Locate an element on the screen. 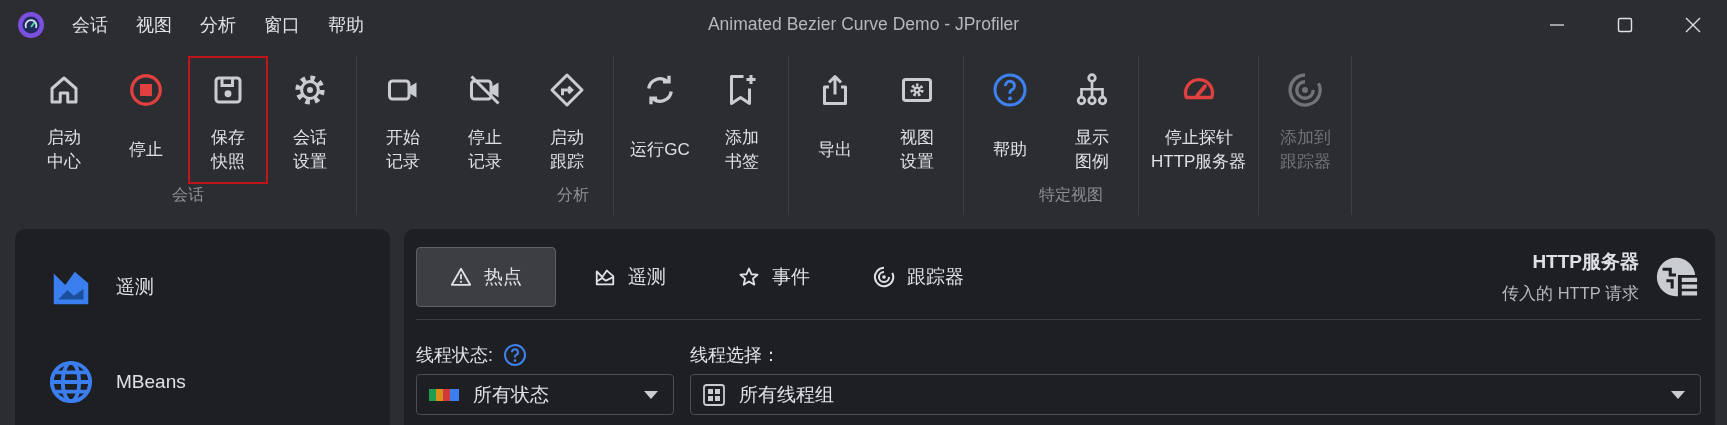  diamond-arrow-icon is located at coordinates (567, 90).